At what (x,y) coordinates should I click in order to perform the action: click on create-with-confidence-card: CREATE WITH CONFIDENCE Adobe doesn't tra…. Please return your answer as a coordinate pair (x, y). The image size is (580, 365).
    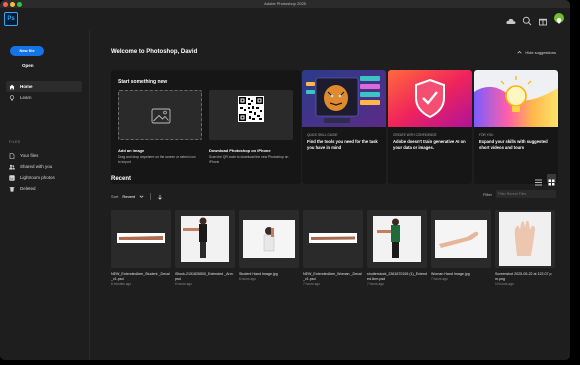
    Looking at the image, I should click on (430, 127).